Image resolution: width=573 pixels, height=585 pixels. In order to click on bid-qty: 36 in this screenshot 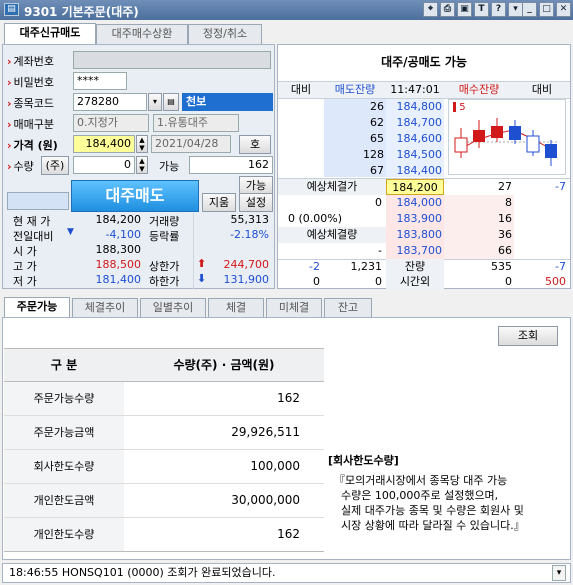, I will do `click(505, 234)`.